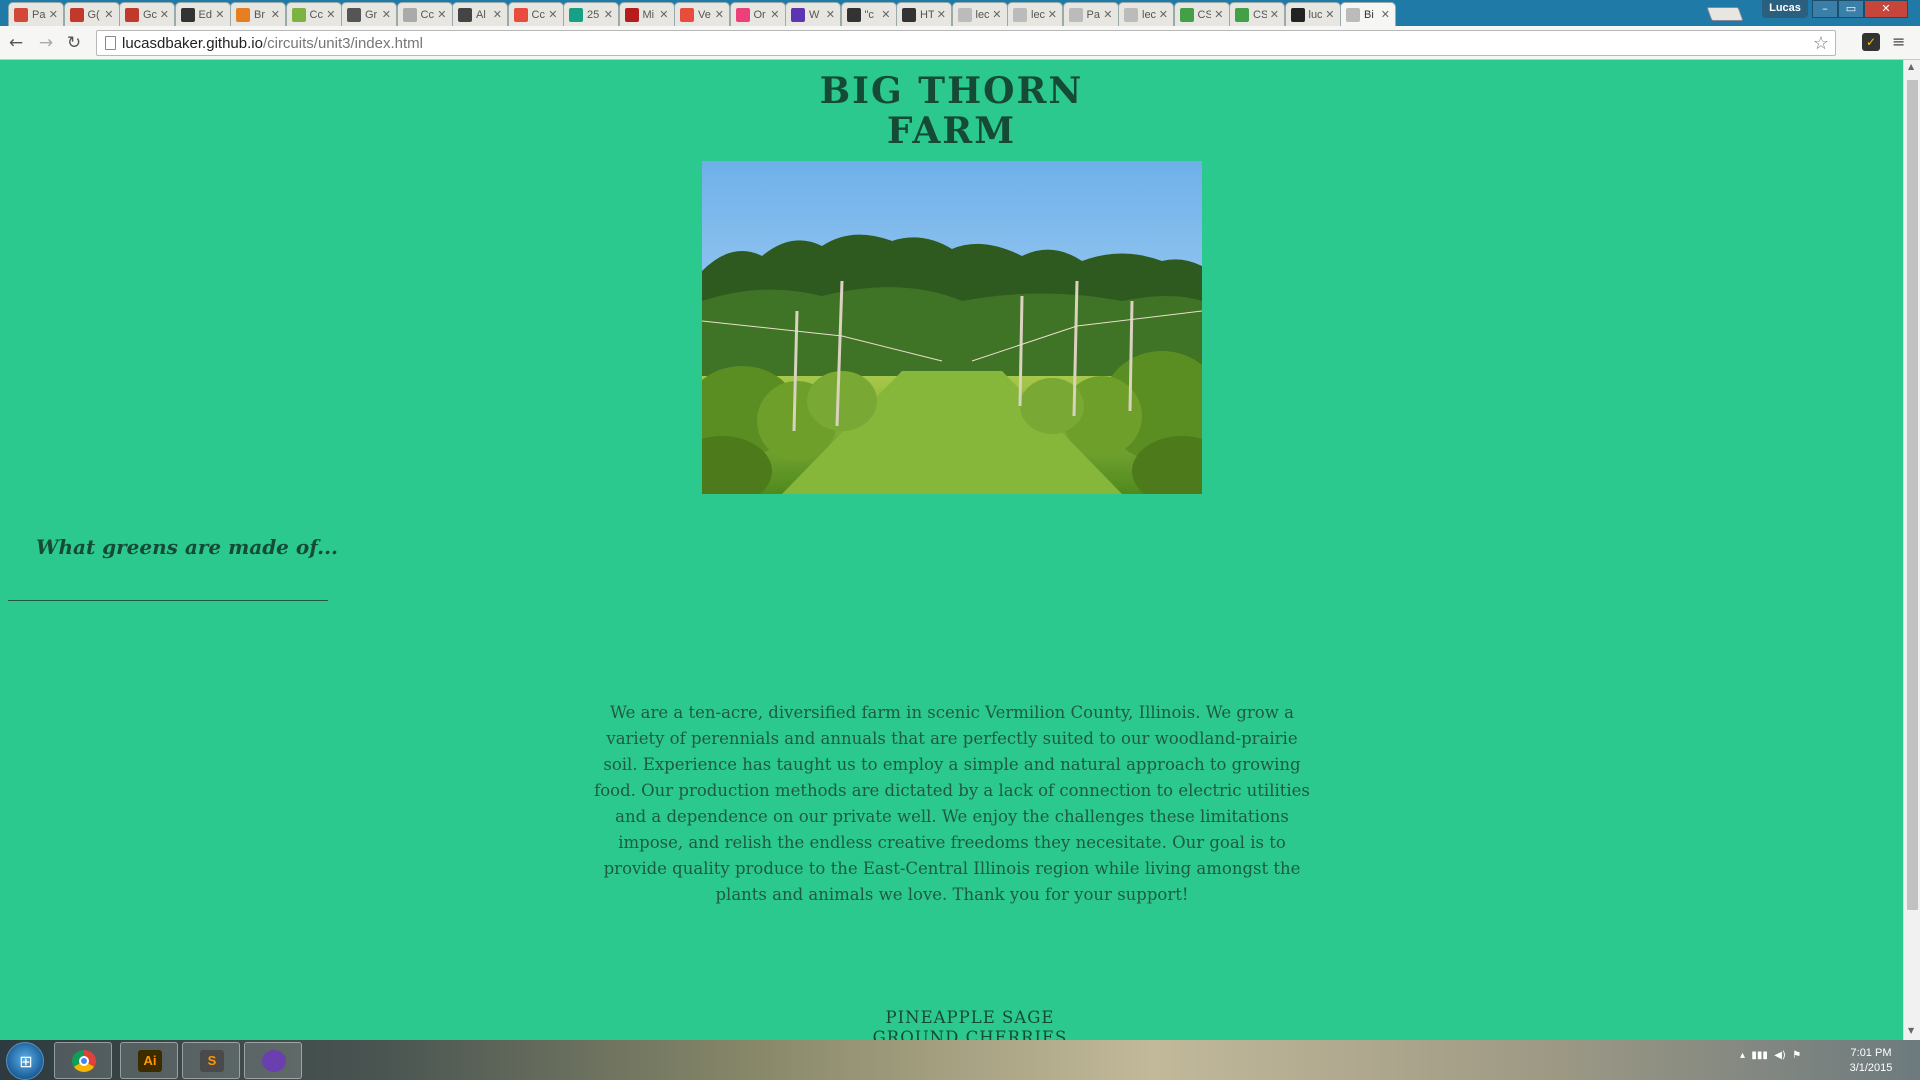 The width and height of the screenshot is (1920, 1080). I want to click on browser-tab: Gc ✕, so click(147, 14).